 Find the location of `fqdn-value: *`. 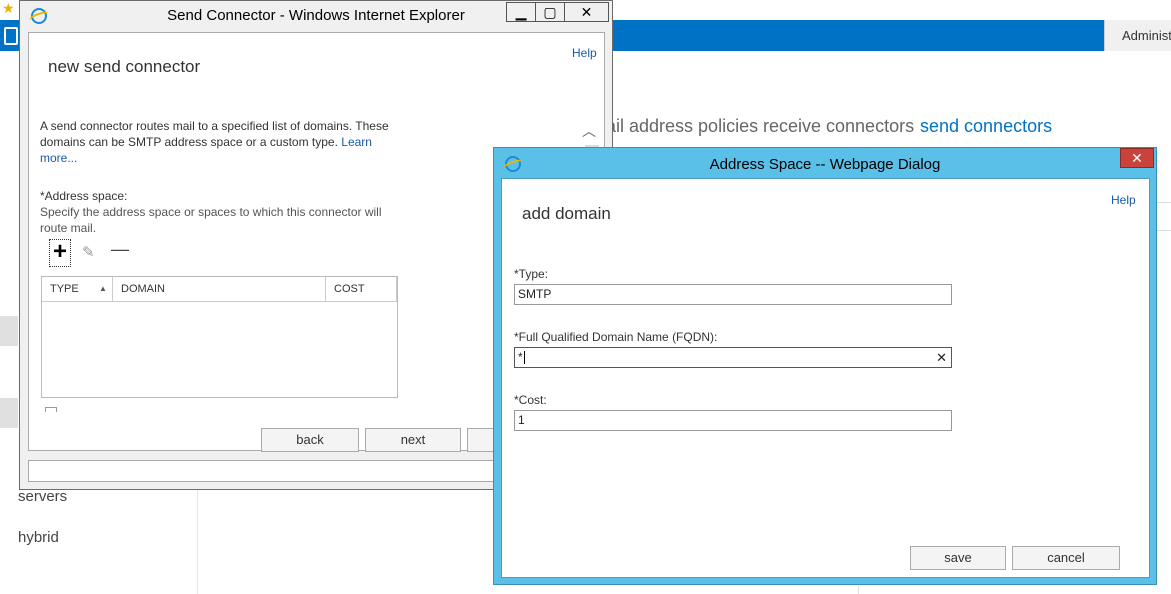

fqdn-value: * is located at coordinates (520, 357).